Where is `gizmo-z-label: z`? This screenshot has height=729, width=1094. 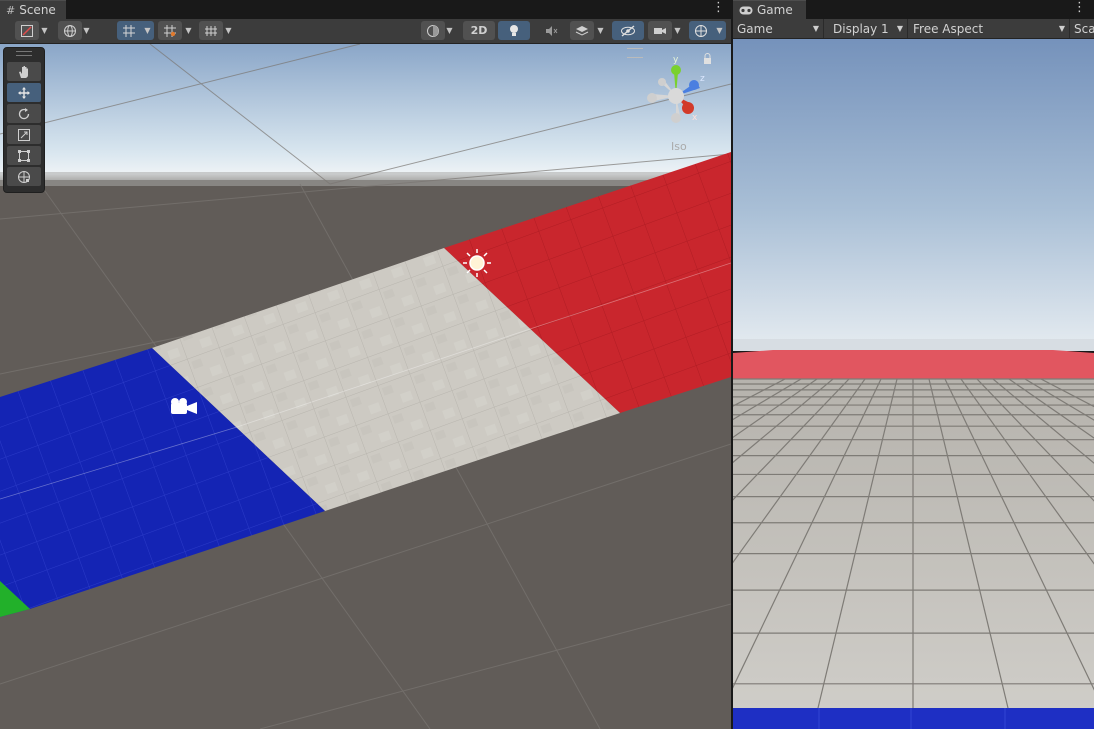
gizmo-z-label: z is located at coordinates (702, 79).